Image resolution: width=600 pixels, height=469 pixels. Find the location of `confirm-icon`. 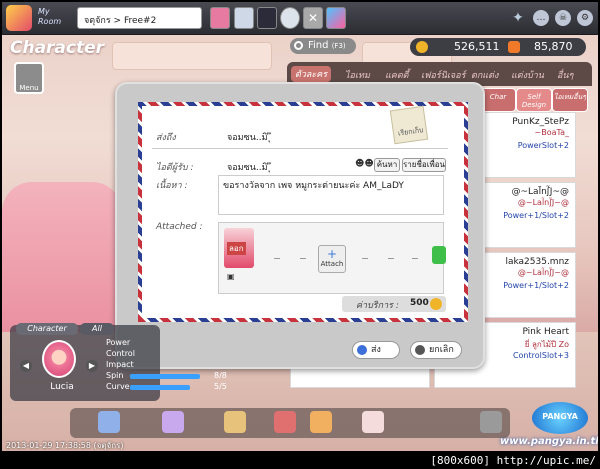

confirm-icon is located at coordinates (362, 350).